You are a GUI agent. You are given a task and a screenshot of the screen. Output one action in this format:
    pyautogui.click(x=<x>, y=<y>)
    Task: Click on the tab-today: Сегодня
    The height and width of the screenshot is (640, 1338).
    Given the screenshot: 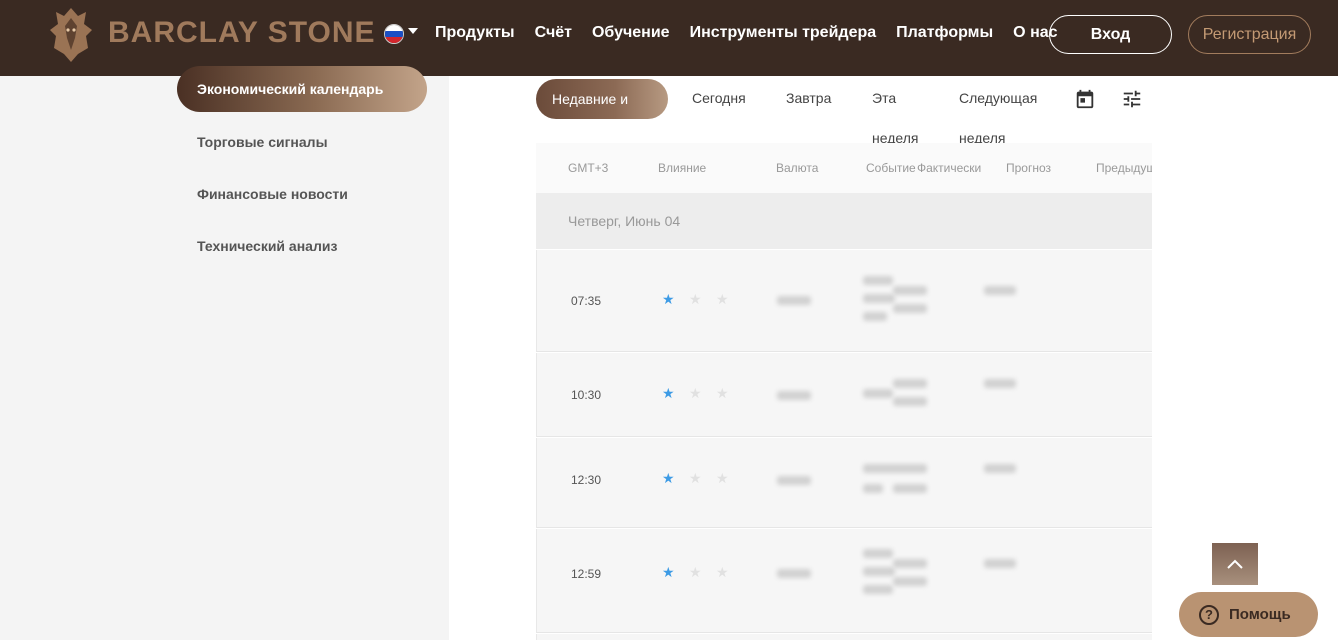 What is the action you would take?
    pyautogui.click(x=719, y=98)
    